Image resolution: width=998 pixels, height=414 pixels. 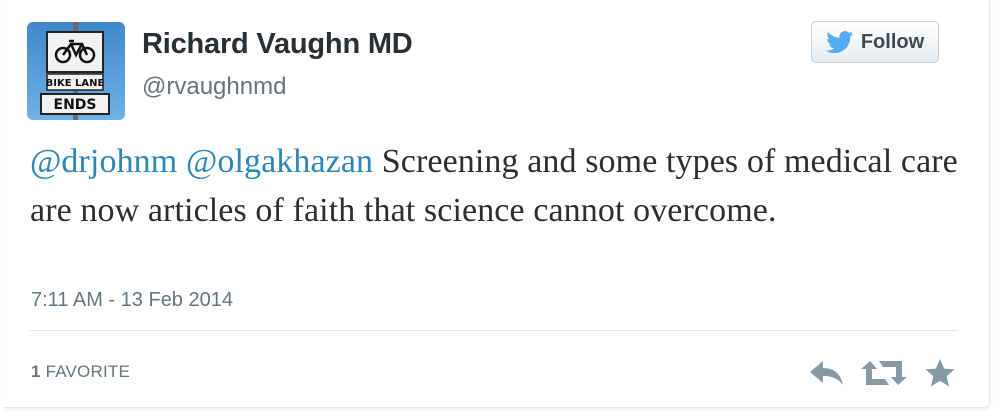 What do you see at coordinates (279, 161) in the screenshot?
I see `mention-olgakhazan: @olgakhazan` at bounding box center [279, 161].